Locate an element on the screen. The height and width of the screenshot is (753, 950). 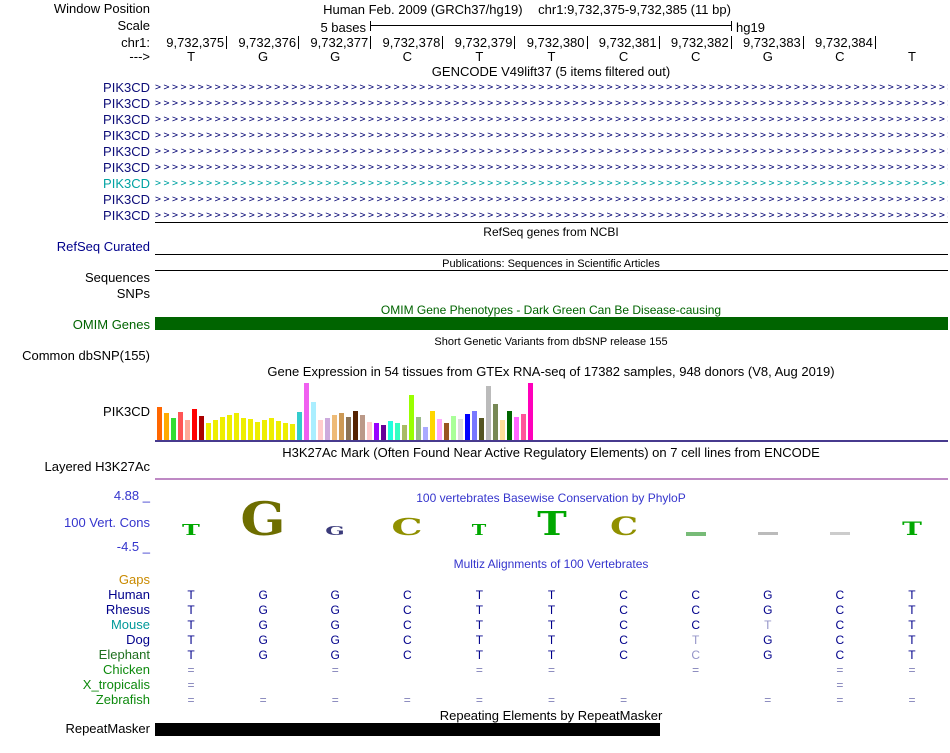
gencode-track-title: GENCODE V49lift37 (5 items filtered out) is located at coordinates (551, 71).